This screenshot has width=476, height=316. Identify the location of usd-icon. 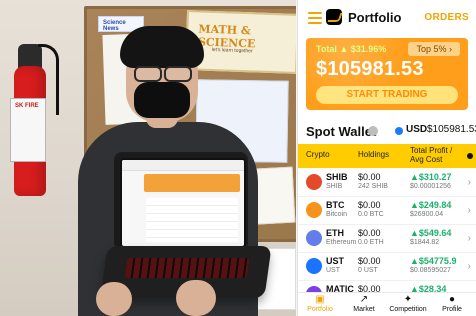
(399, 131).